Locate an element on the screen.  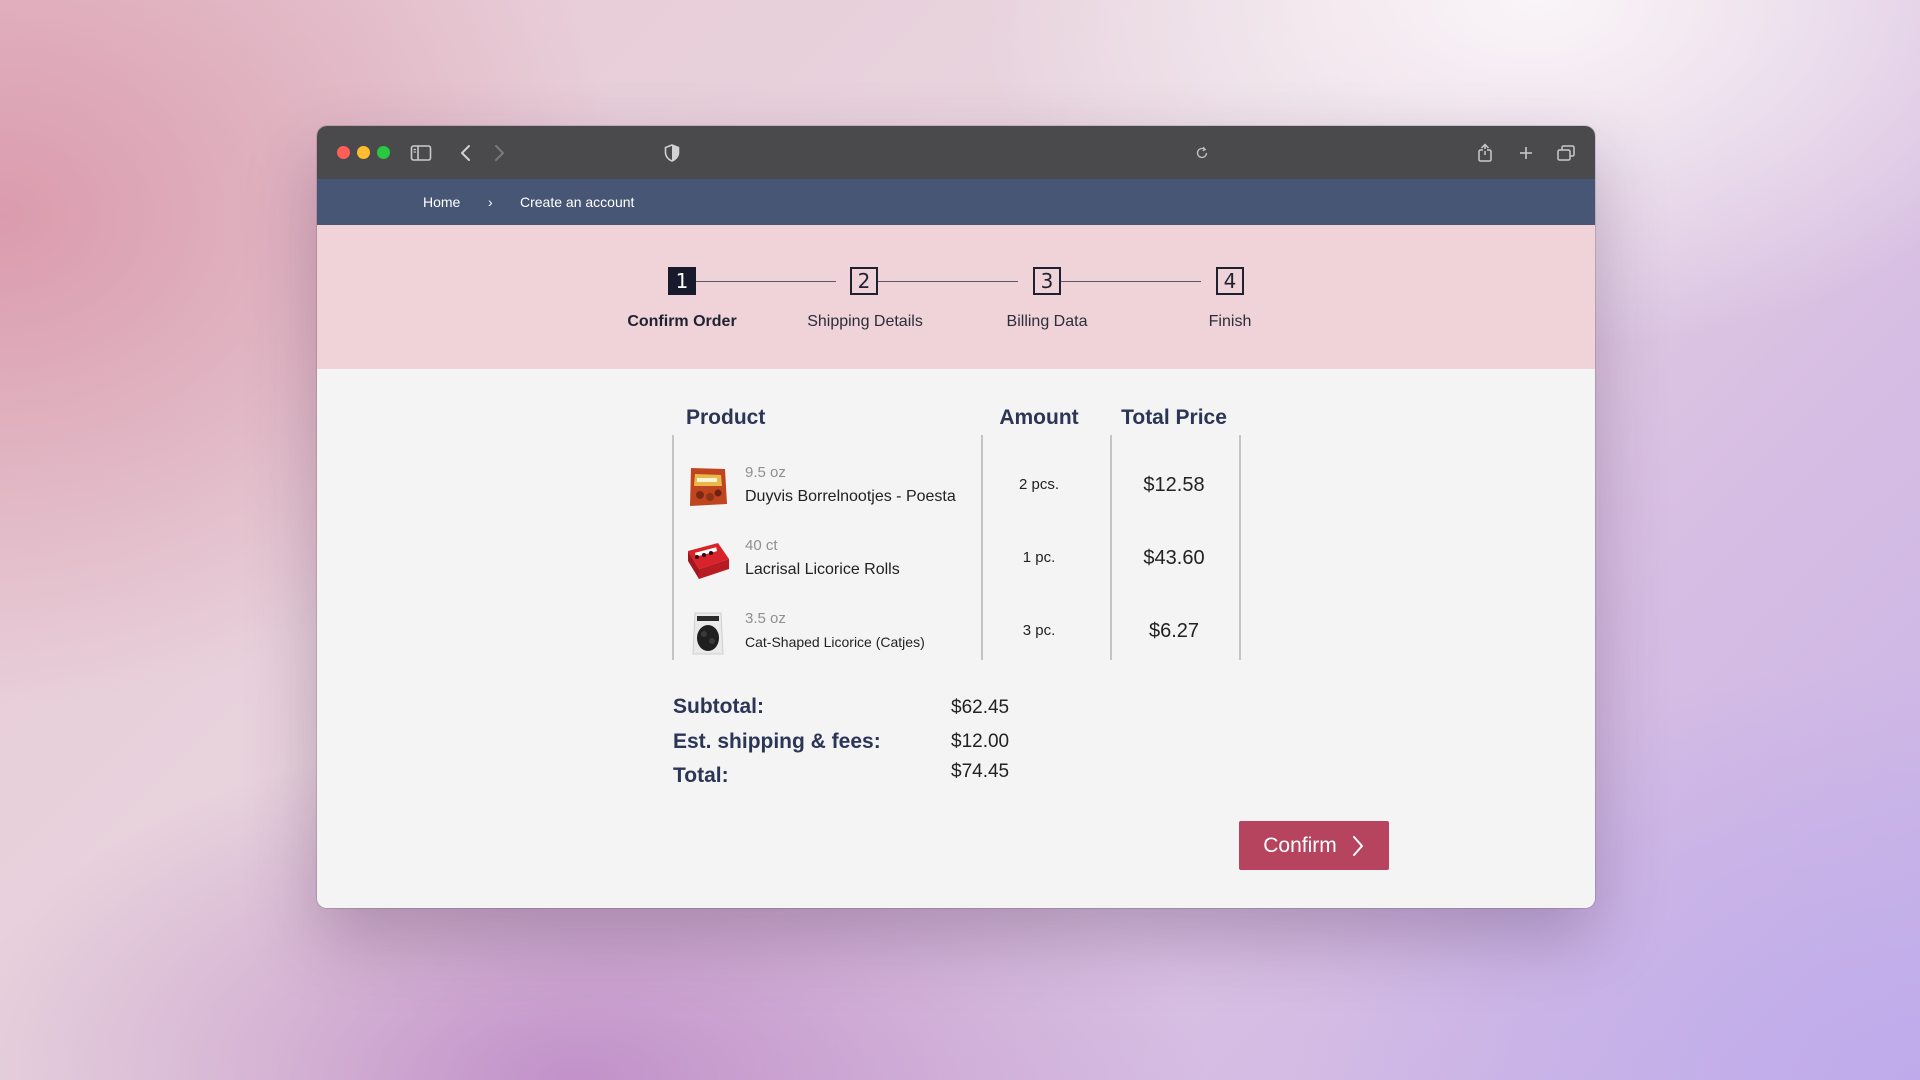
product-name: Cat-Shaped Licorice (Catjes) is located at coordinates (835, 642).